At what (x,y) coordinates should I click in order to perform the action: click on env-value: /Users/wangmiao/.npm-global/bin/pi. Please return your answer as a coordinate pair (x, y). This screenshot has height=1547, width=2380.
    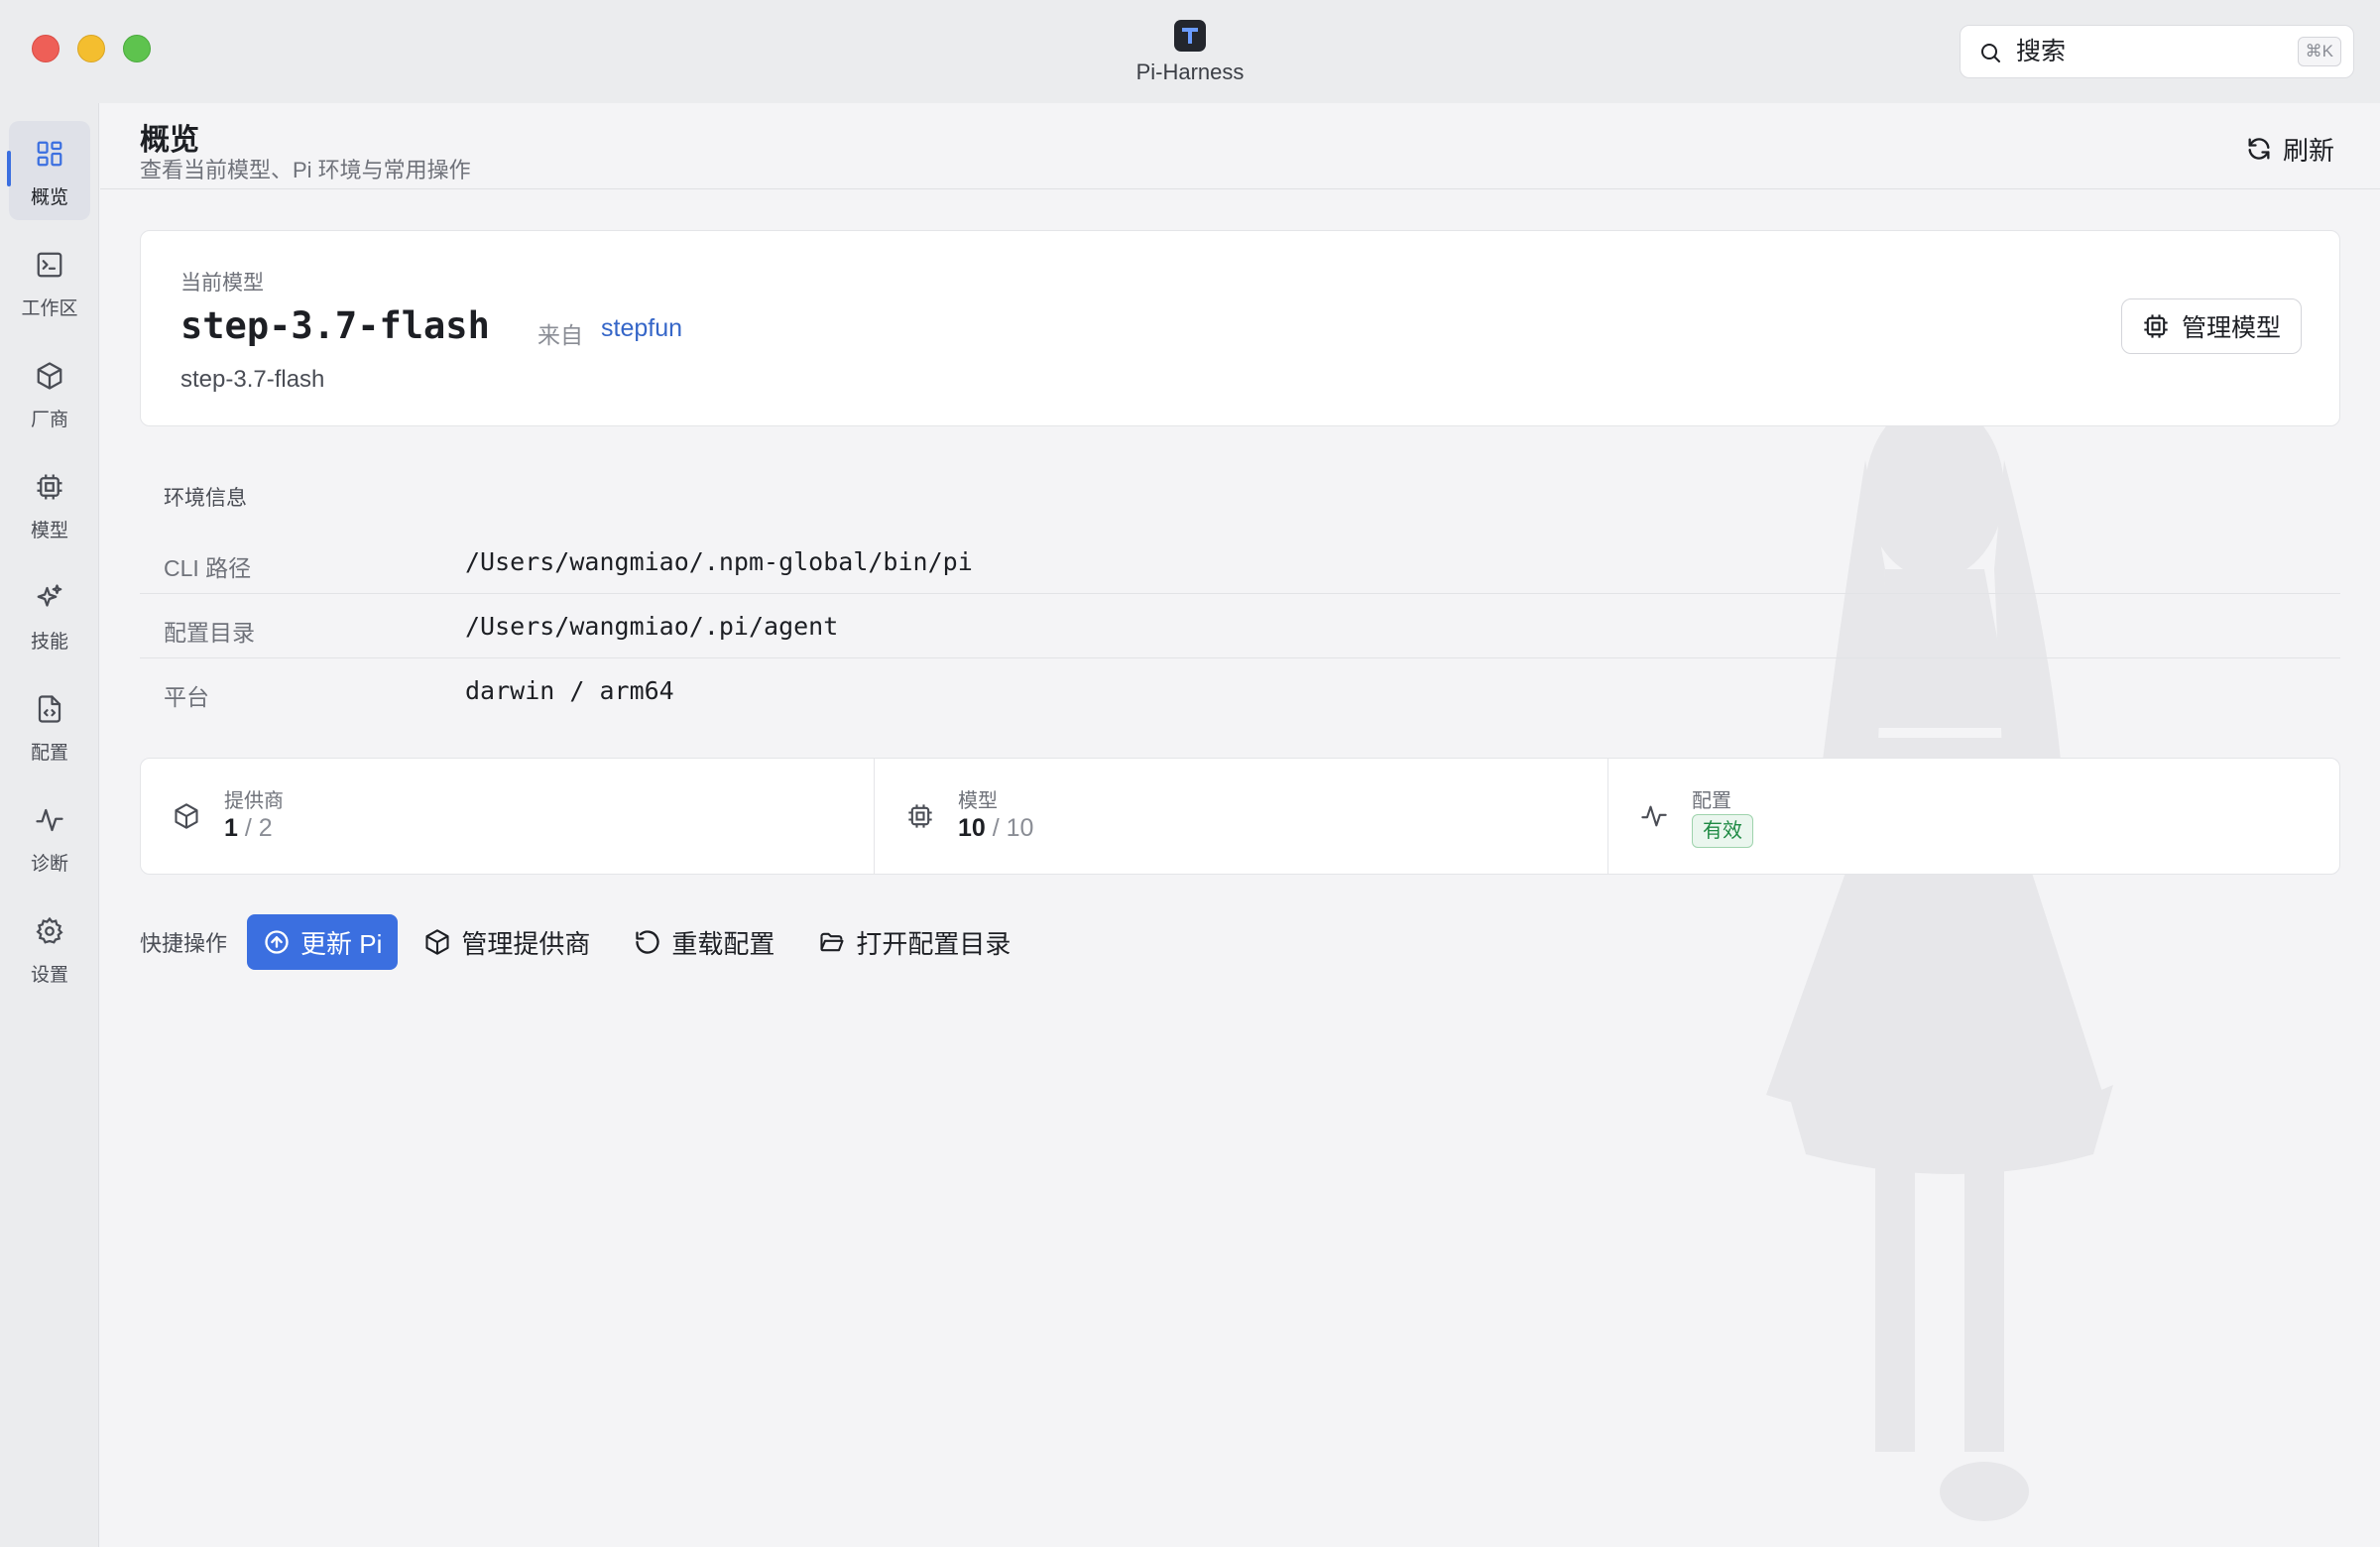
    Looking at the image, I should click on (719, 561).